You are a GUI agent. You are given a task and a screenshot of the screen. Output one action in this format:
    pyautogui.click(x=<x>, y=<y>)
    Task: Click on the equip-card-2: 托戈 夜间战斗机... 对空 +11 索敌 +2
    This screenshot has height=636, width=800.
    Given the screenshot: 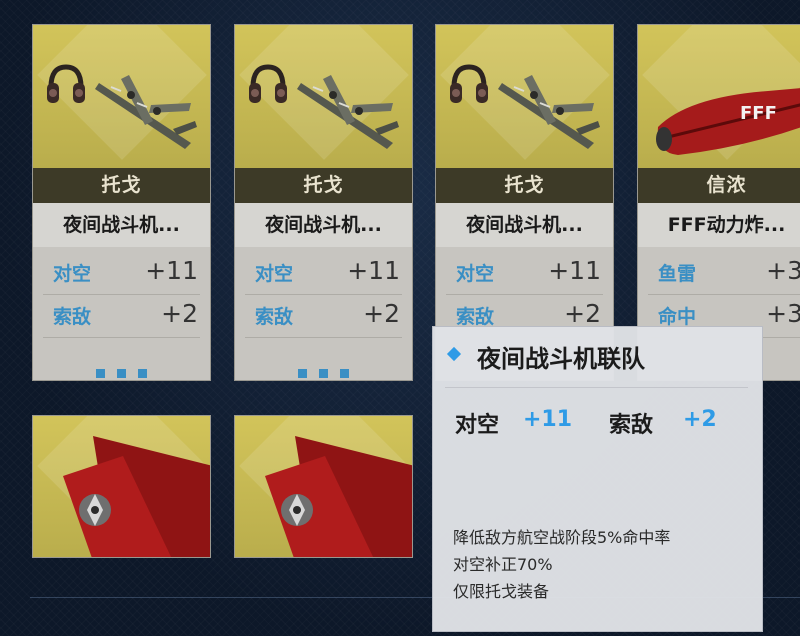 What is the action you would take?
    pyautogui.click(x=323, y=202)
    